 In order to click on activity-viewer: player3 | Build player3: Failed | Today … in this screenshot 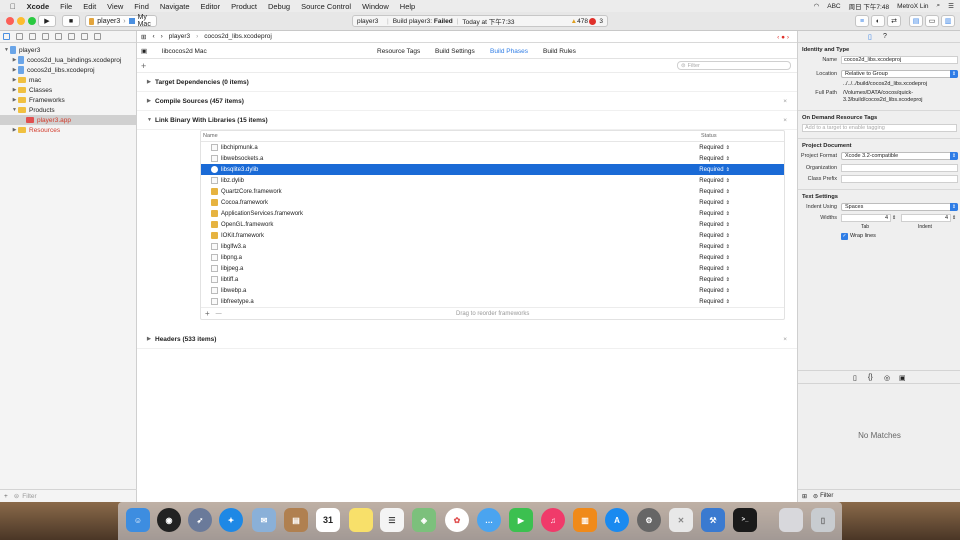, I will do `click(480, 21)`.